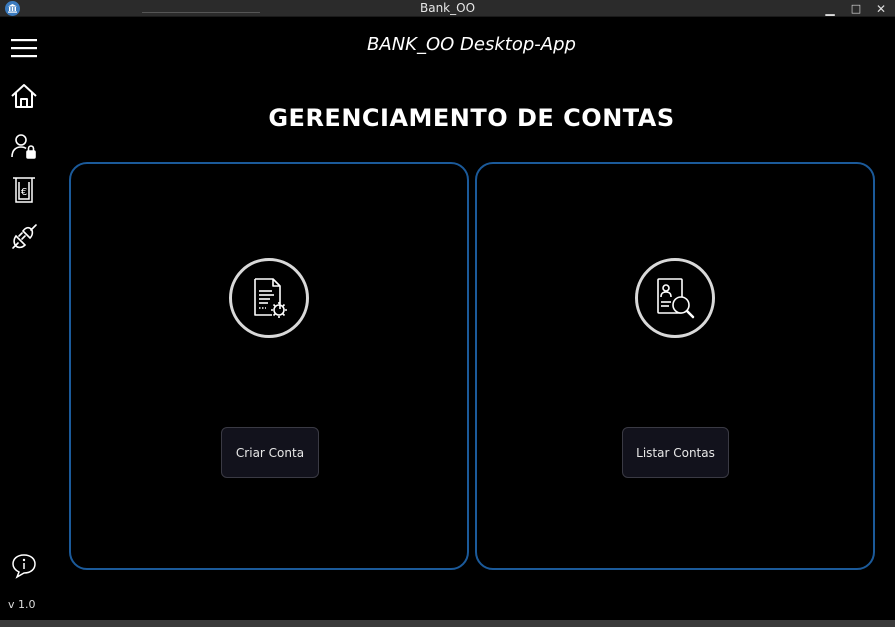  What do you see at coordinates (447, 623) in the screenshot?
I see `bottom-bar` at bounding box center [447, 623].